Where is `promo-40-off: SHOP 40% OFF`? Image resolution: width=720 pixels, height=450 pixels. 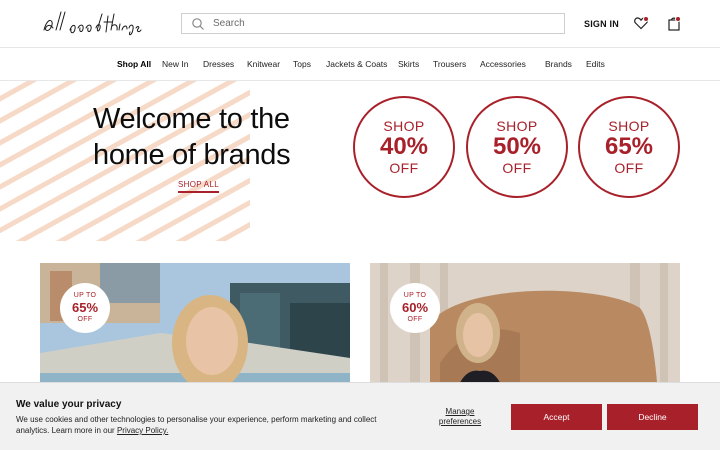 promo-40-off: SHOP 40% OFF is located at coordinates (404, 147).